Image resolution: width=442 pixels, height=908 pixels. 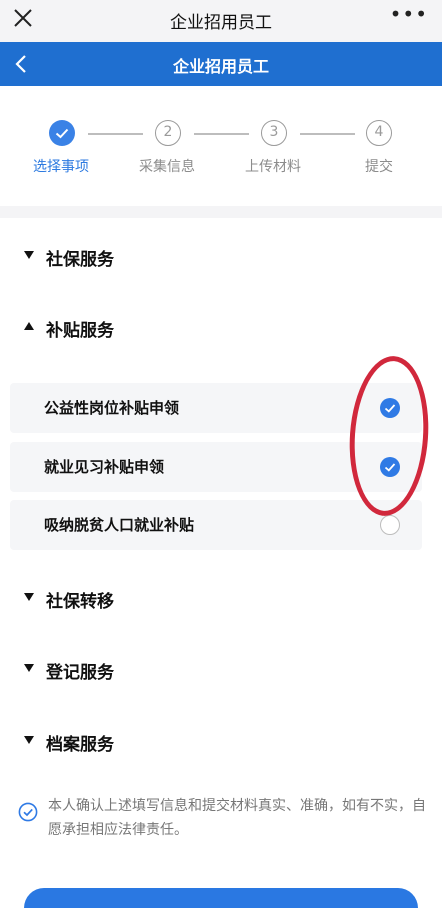 What do you see at coordinates (221, 898) in the screenshot?
I see `next-button` at bounding box center [221, 898].